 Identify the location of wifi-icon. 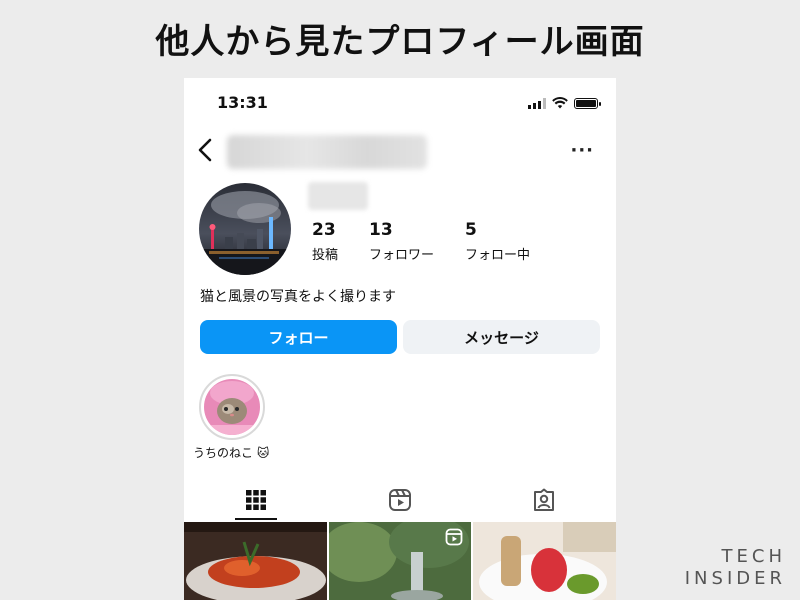
(560, 103).